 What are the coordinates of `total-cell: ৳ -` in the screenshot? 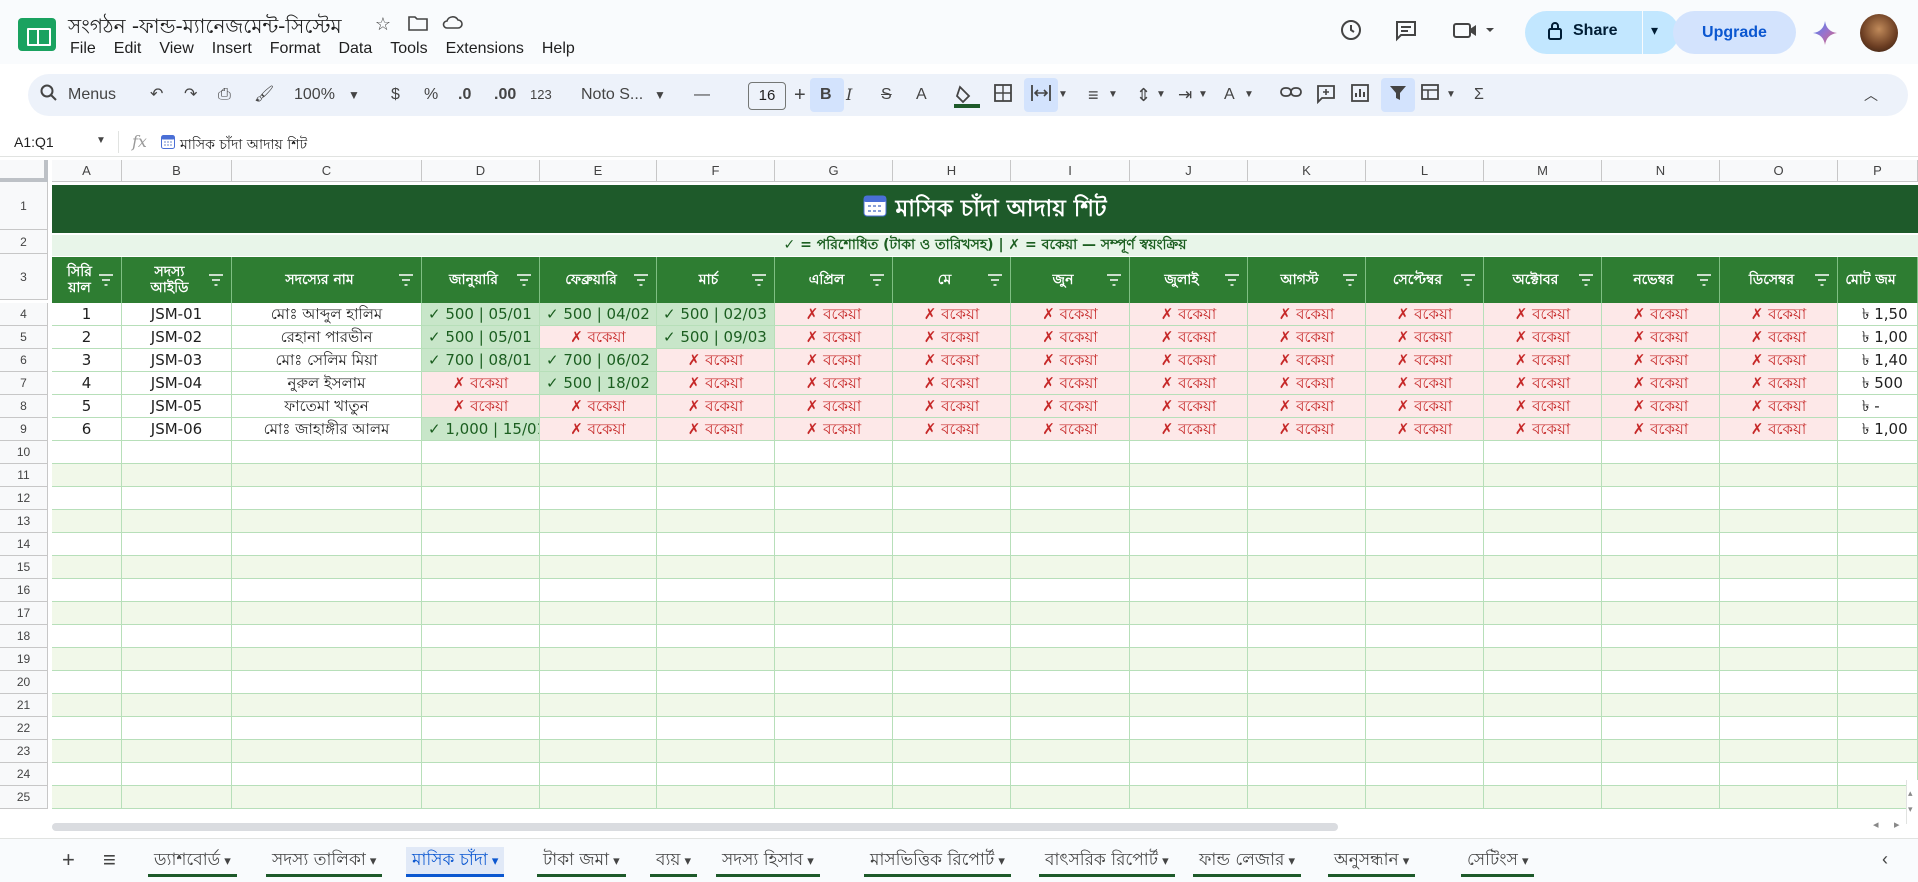 It's located at (1878, 406).